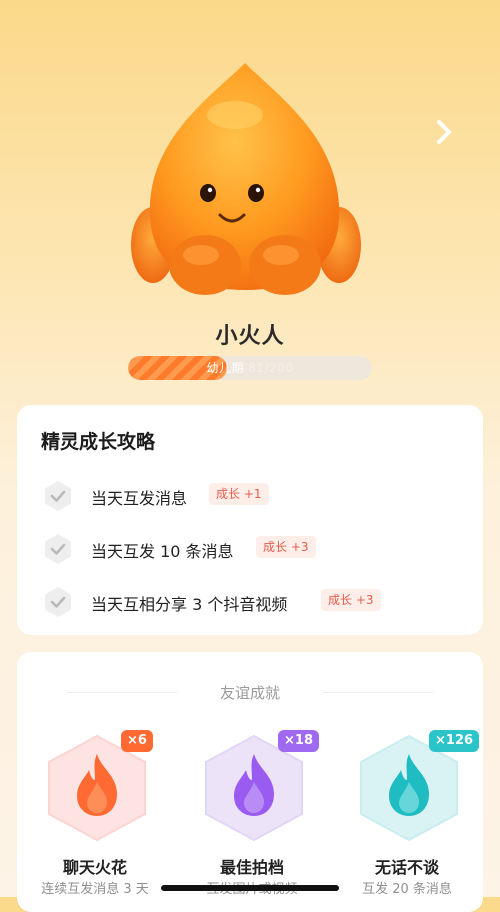 The width and height of the screenshot is (500, 912). Describe the element at coordinates (251, 867) in the screenshot. I see `achievement-name: 最佳拍档` at that location.